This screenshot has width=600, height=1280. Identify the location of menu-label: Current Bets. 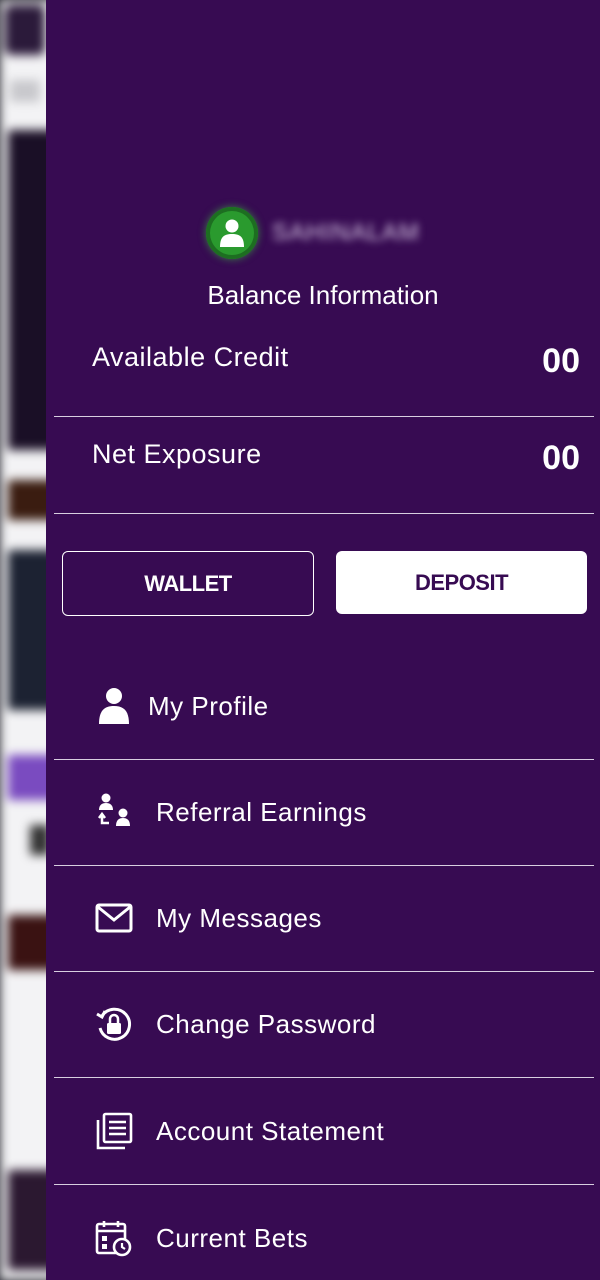
(232, 1237).